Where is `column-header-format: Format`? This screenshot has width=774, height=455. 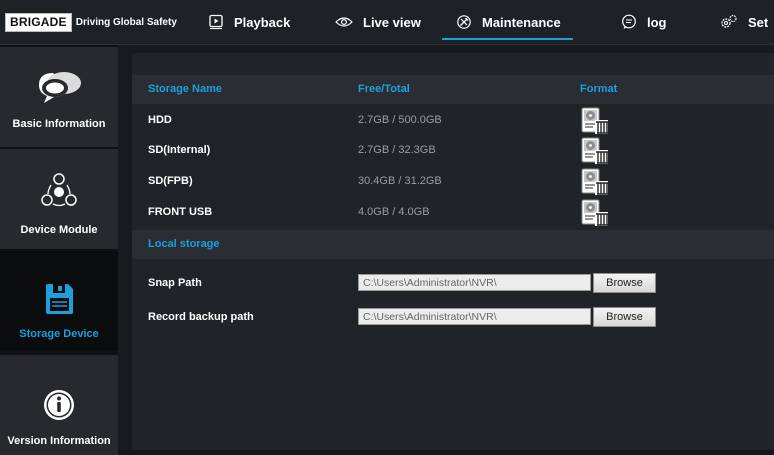
column-header-format: Format is located at coordinates (599, 89).